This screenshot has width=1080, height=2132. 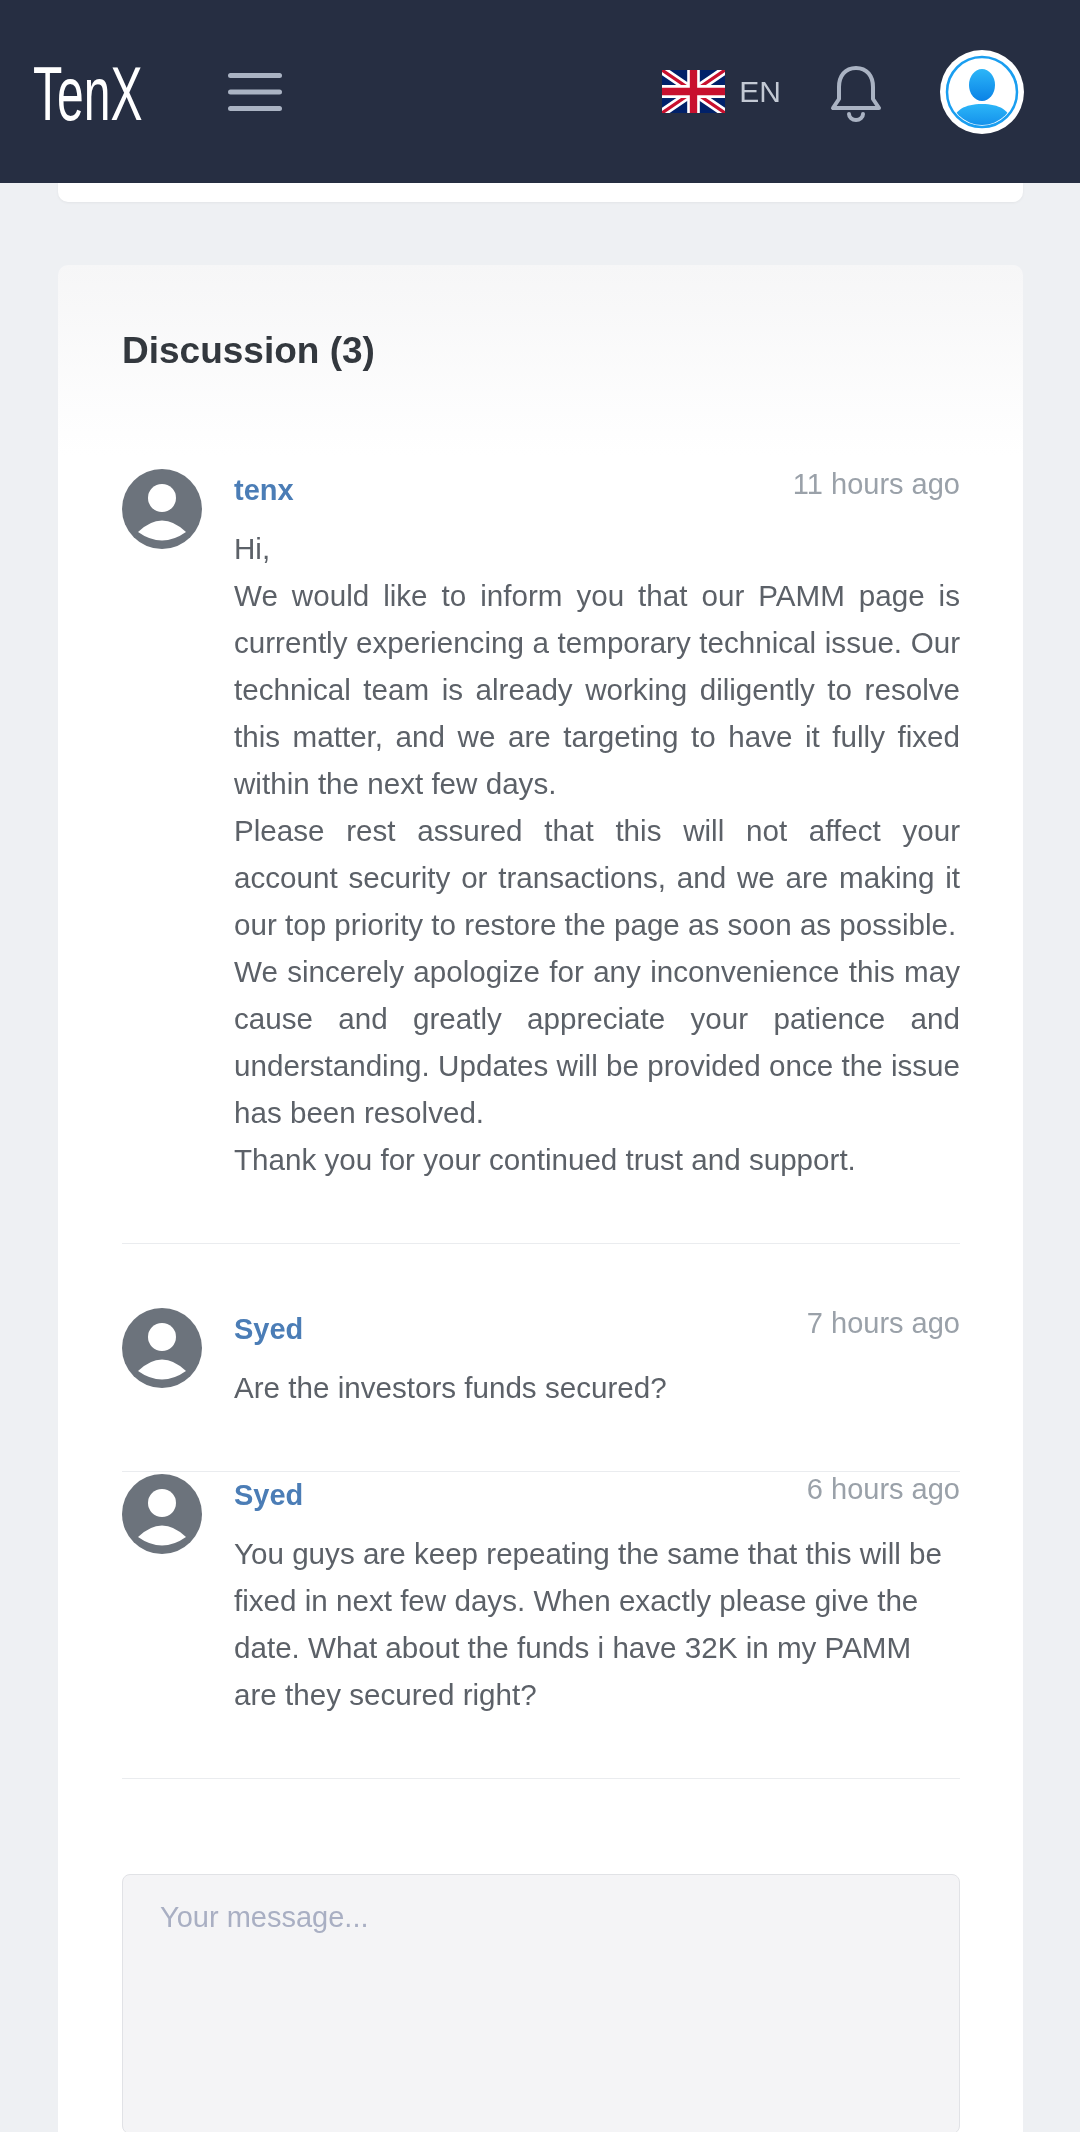 What do you see at coordinates (883, 1323) in the screenshot?
I see `timestamp: 7 hours ago` at bounding box center [883, 1323].